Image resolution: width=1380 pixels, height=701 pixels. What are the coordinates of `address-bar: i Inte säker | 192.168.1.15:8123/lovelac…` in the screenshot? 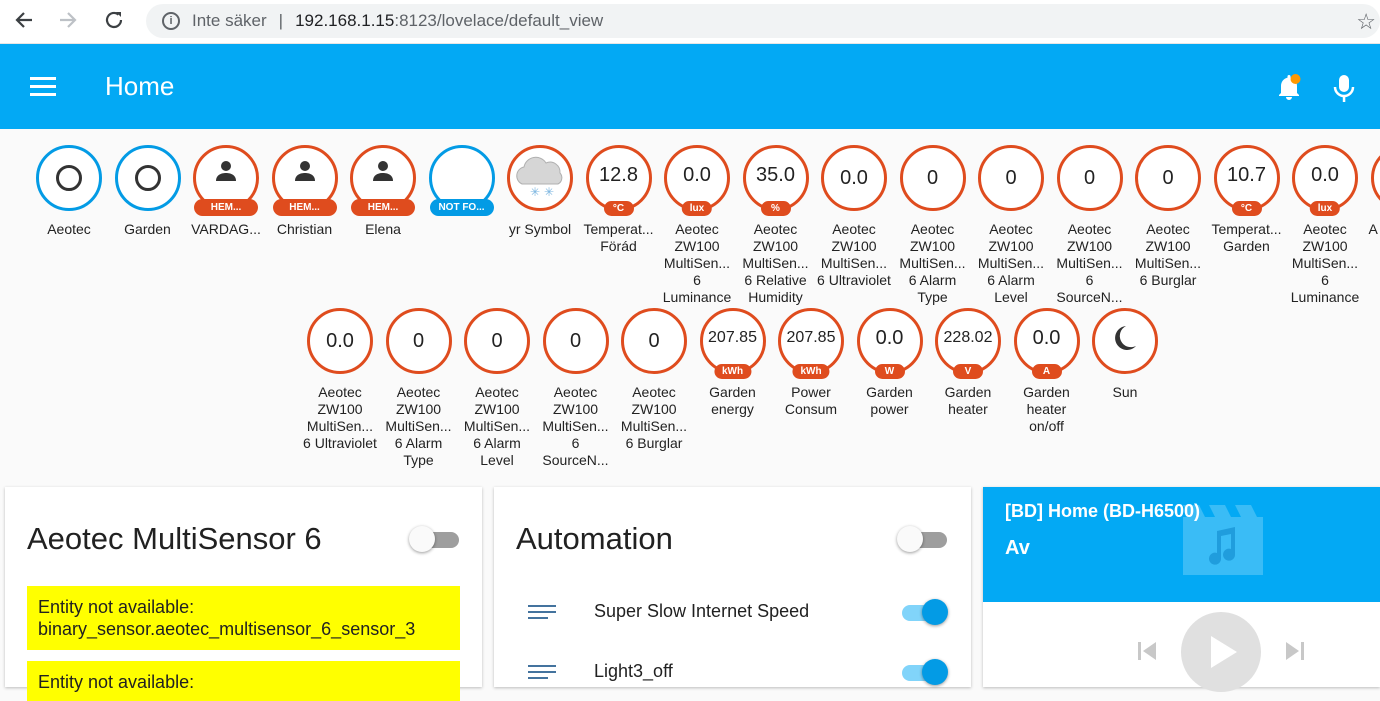 It's located at (763, 21).